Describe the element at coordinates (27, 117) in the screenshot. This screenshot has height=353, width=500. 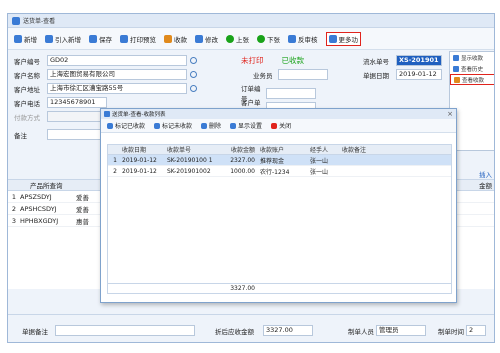
I see `payment-method-label: 付款方式` at that location.